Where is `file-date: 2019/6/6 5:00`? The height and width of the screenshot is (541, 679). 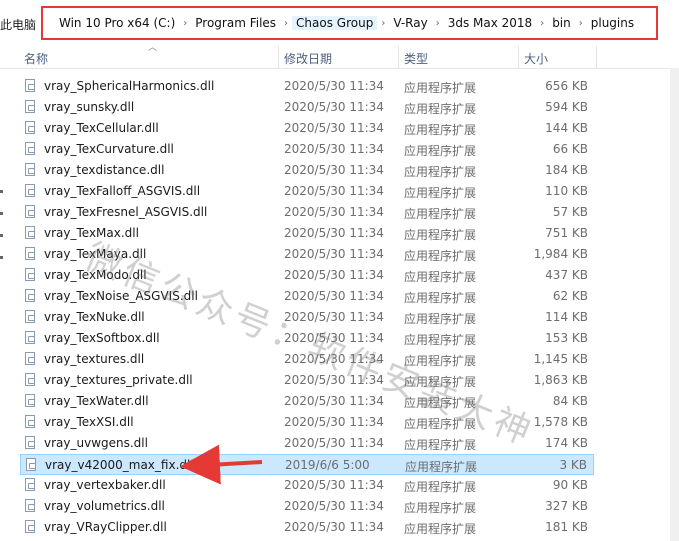
file-date: 2019/6/6 5:00 is located at coordinates (327, 465).